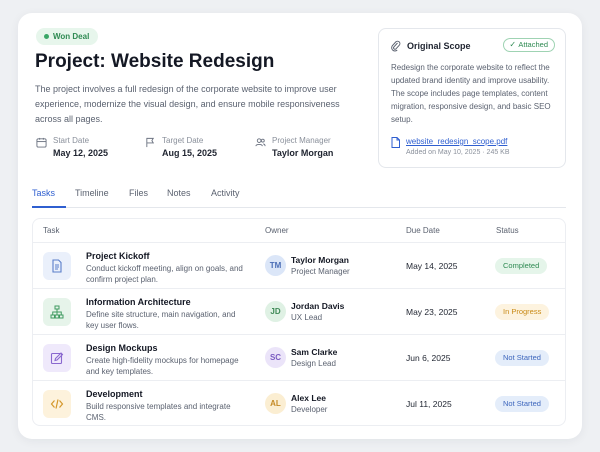 The height and width of the screenshot is (452, 600). Describe the element at coordinates (432, 266) in the screenshot. I see `due-date: May 14, 2025` at that location.